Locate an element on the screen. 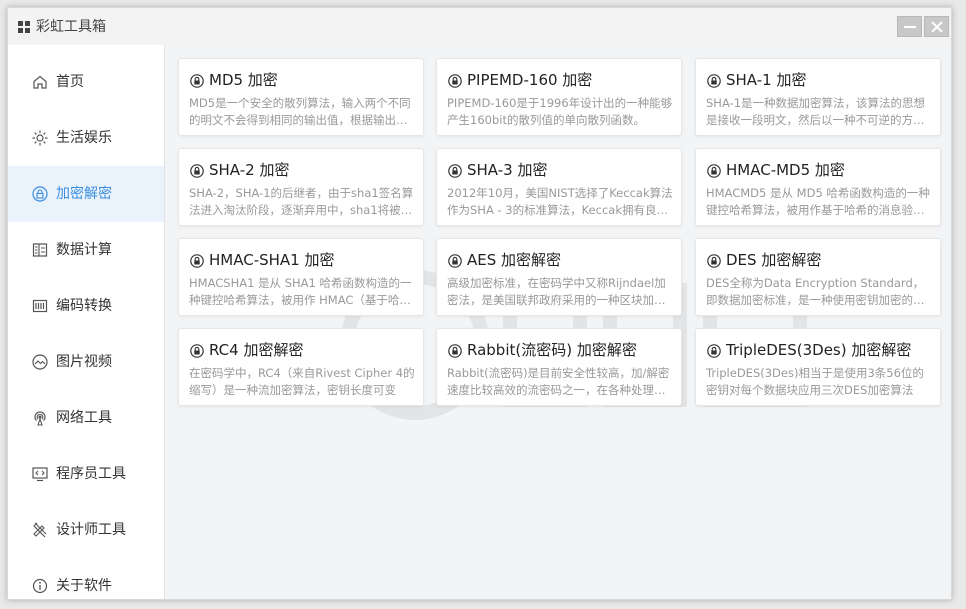 The width and height of the screenshot is (966, 609). tool-card-title: SHA-1 加密 is located at coordinates (766, 80).